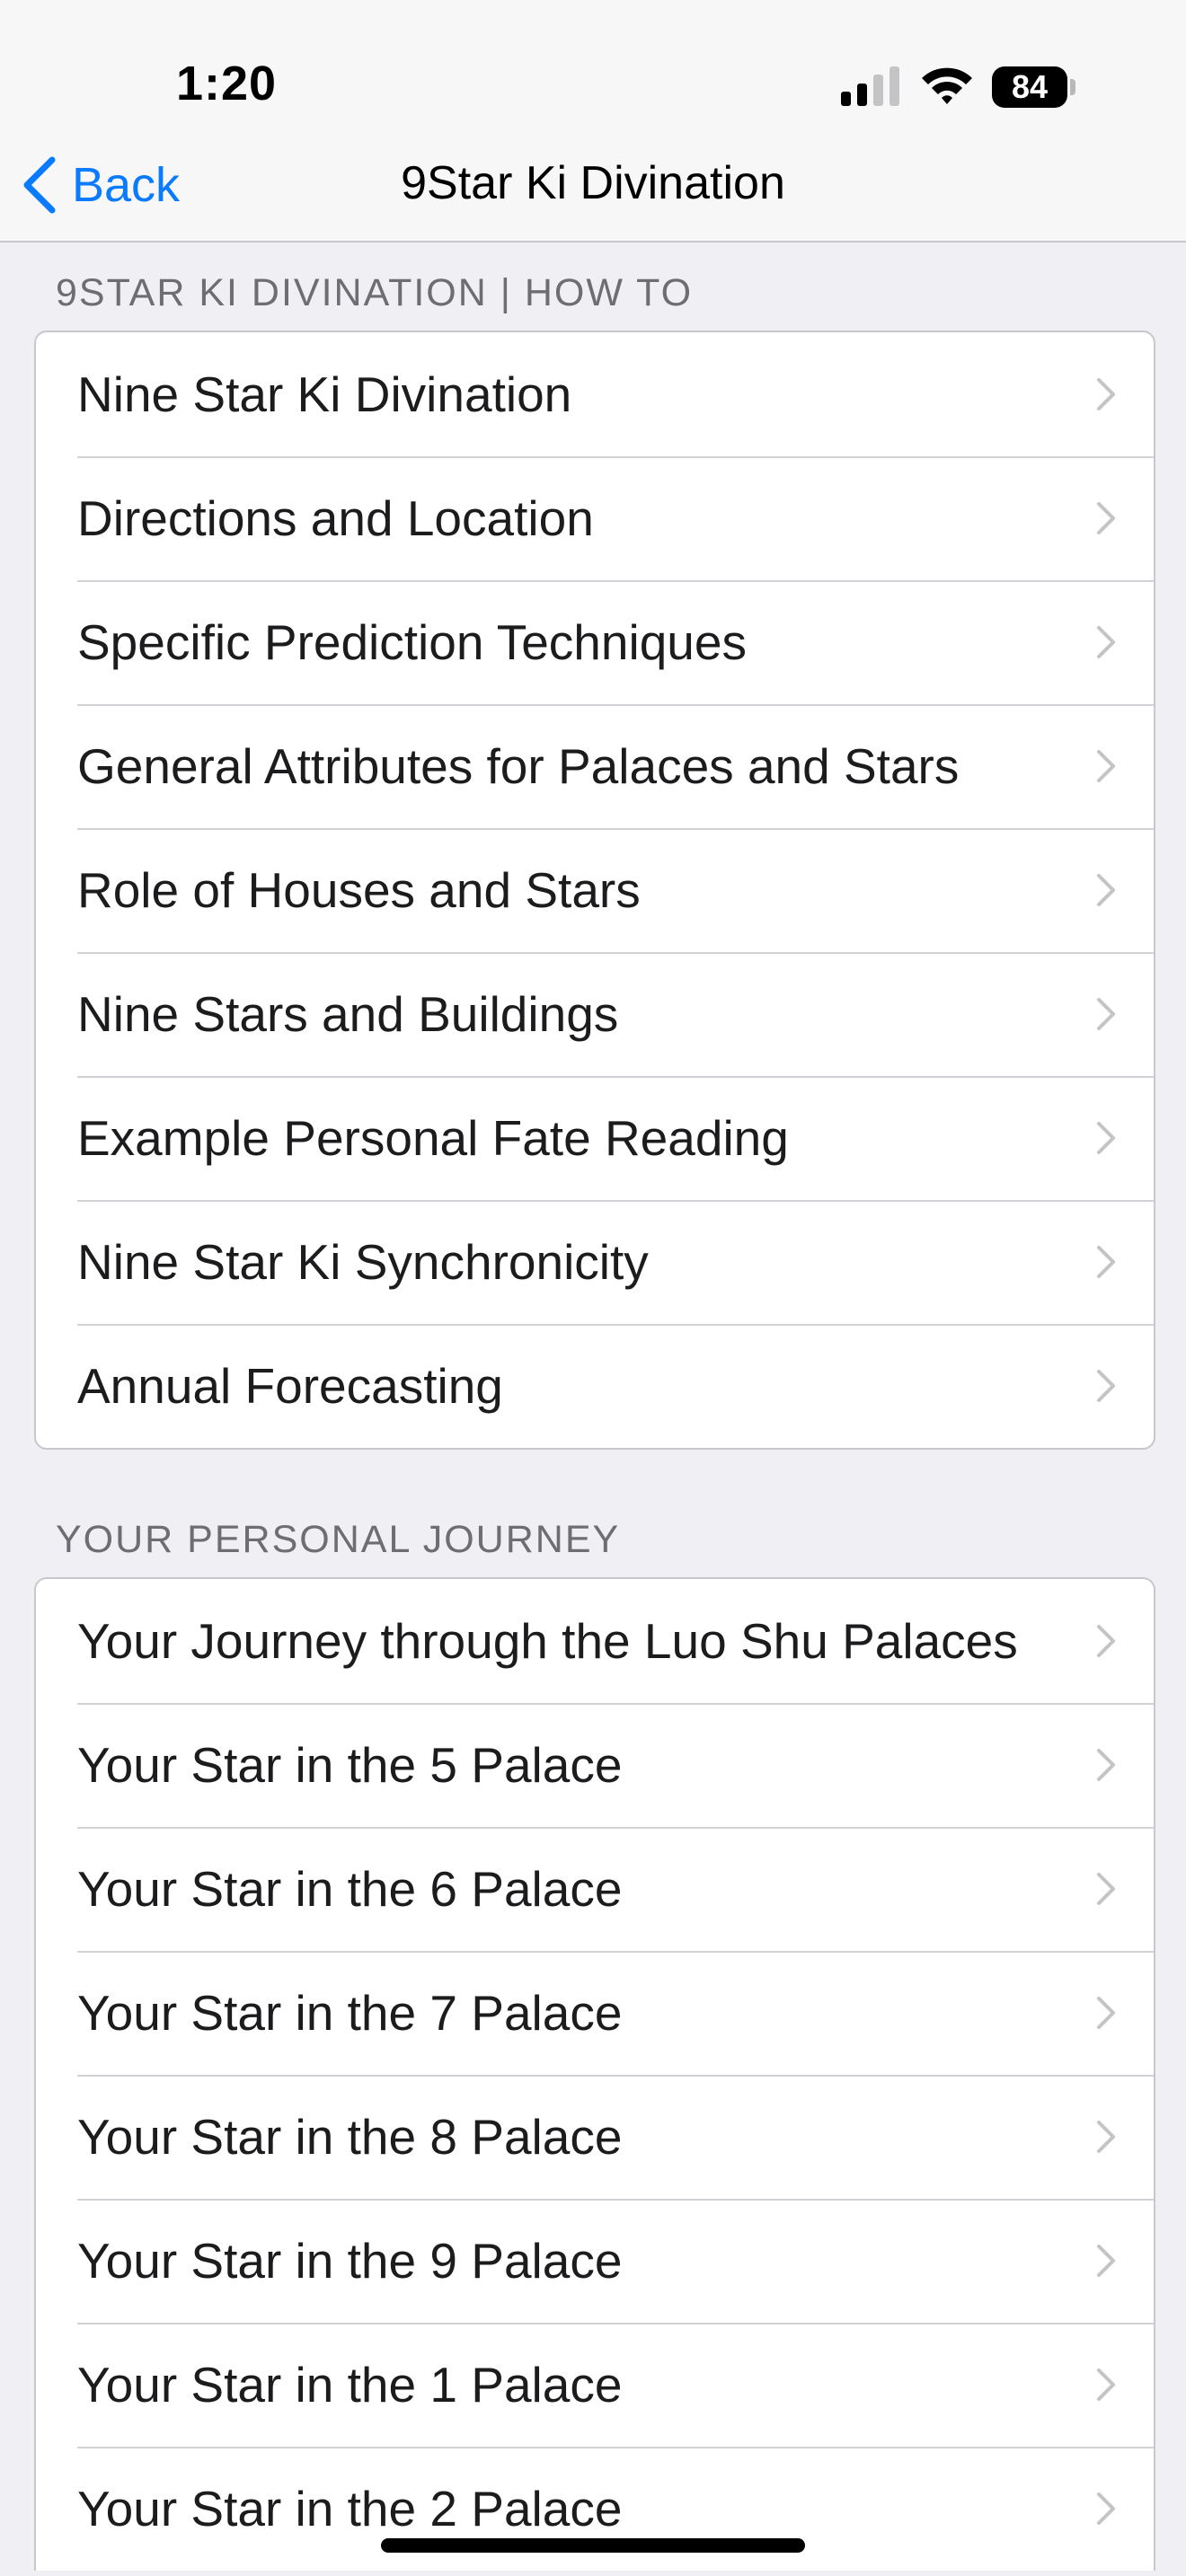 The image size is (1186, 2576). What do you see at coordinates (350, 1889) in the screenshot?
I see `list-item-label: Your Star in the 6 Palace` at bounding box center [350, 1889].